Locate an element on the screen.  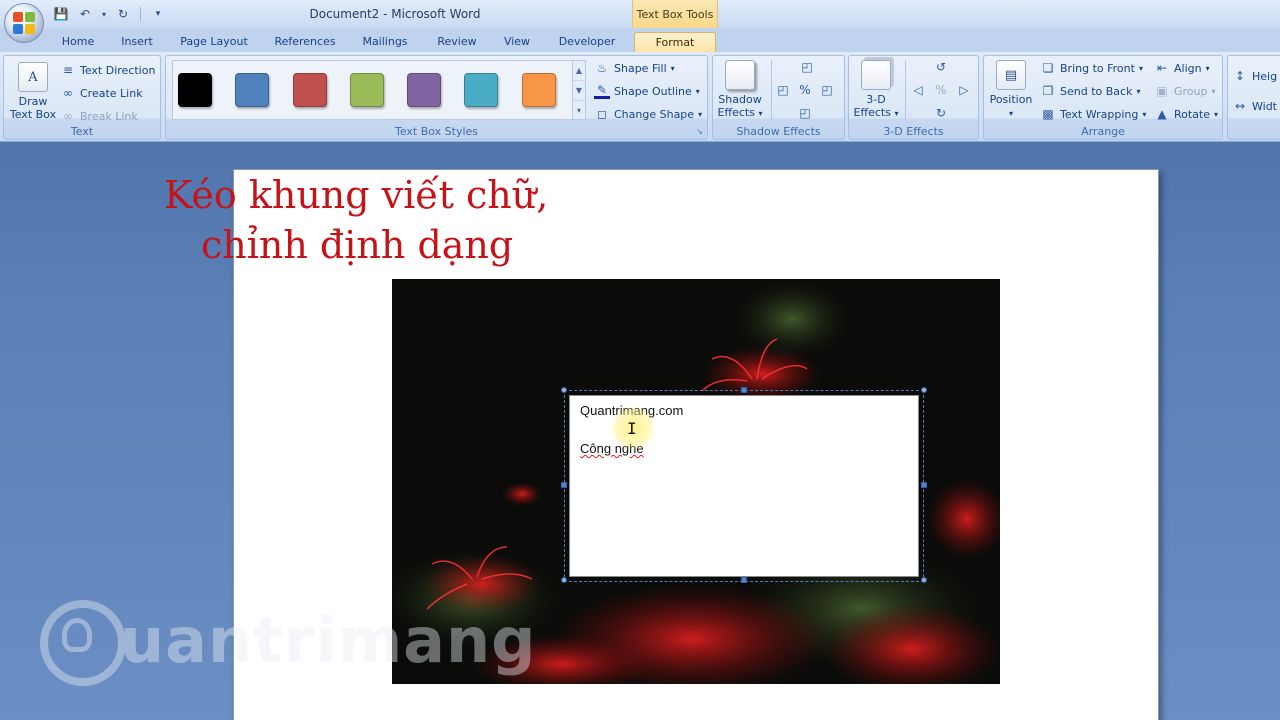
tutorial-caption: Kéo khung viết chữ, chỉnh định dạng is located at coordinates (374, 220).